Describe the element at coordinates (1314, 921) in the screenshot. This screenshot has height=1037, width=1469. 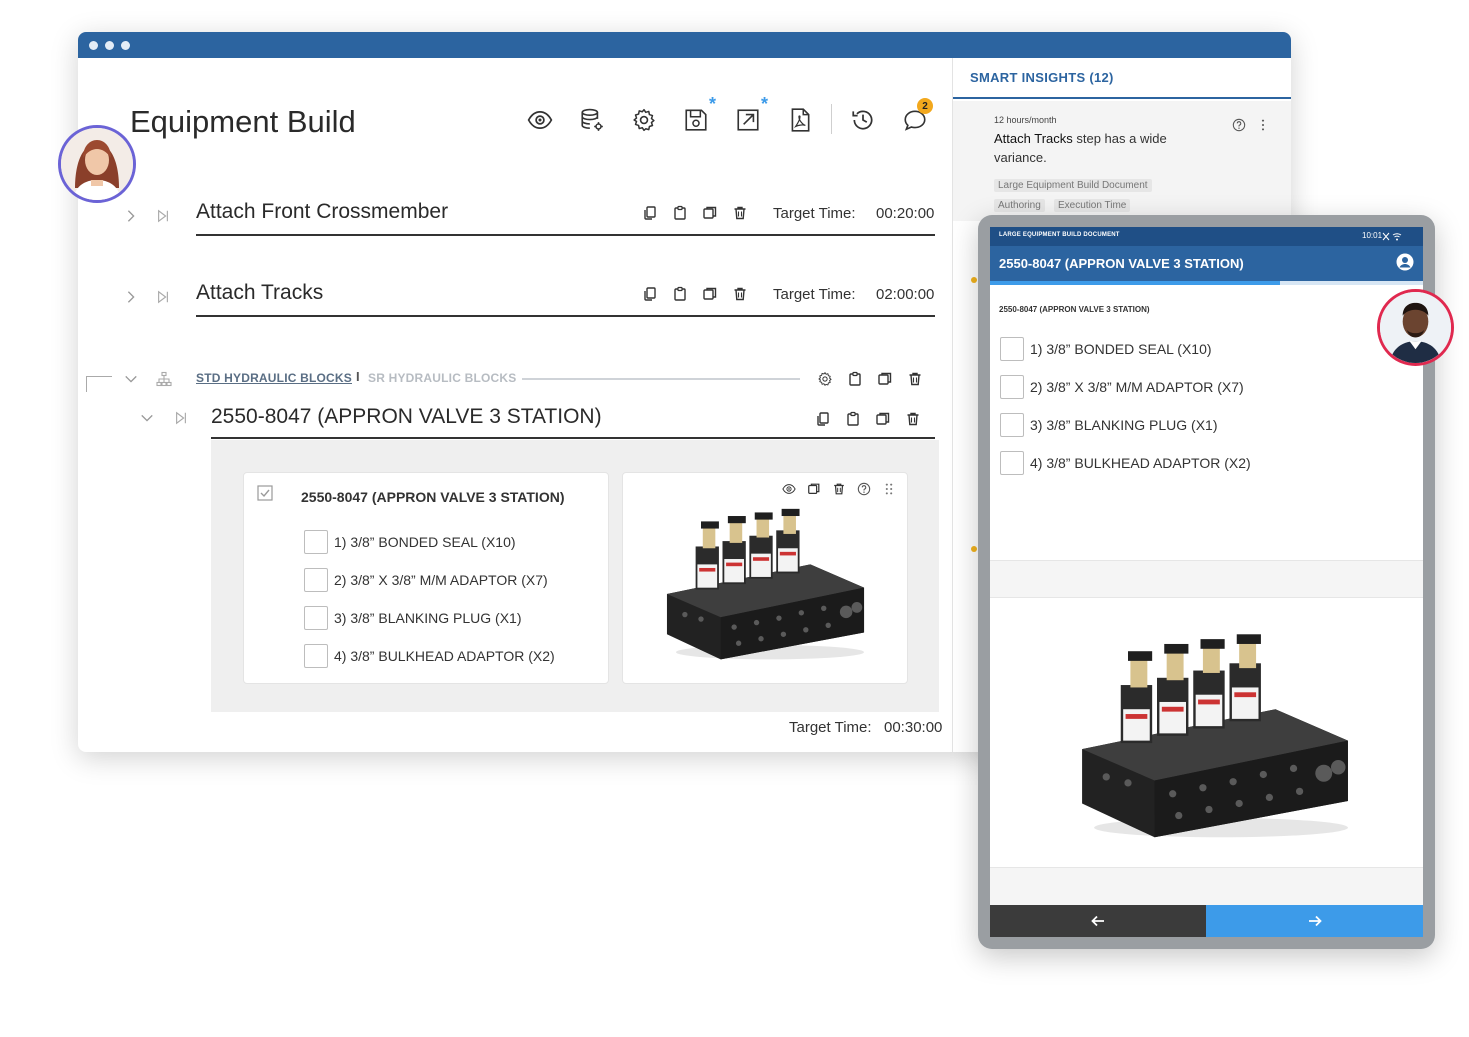
I see `next-step-button` at that location.